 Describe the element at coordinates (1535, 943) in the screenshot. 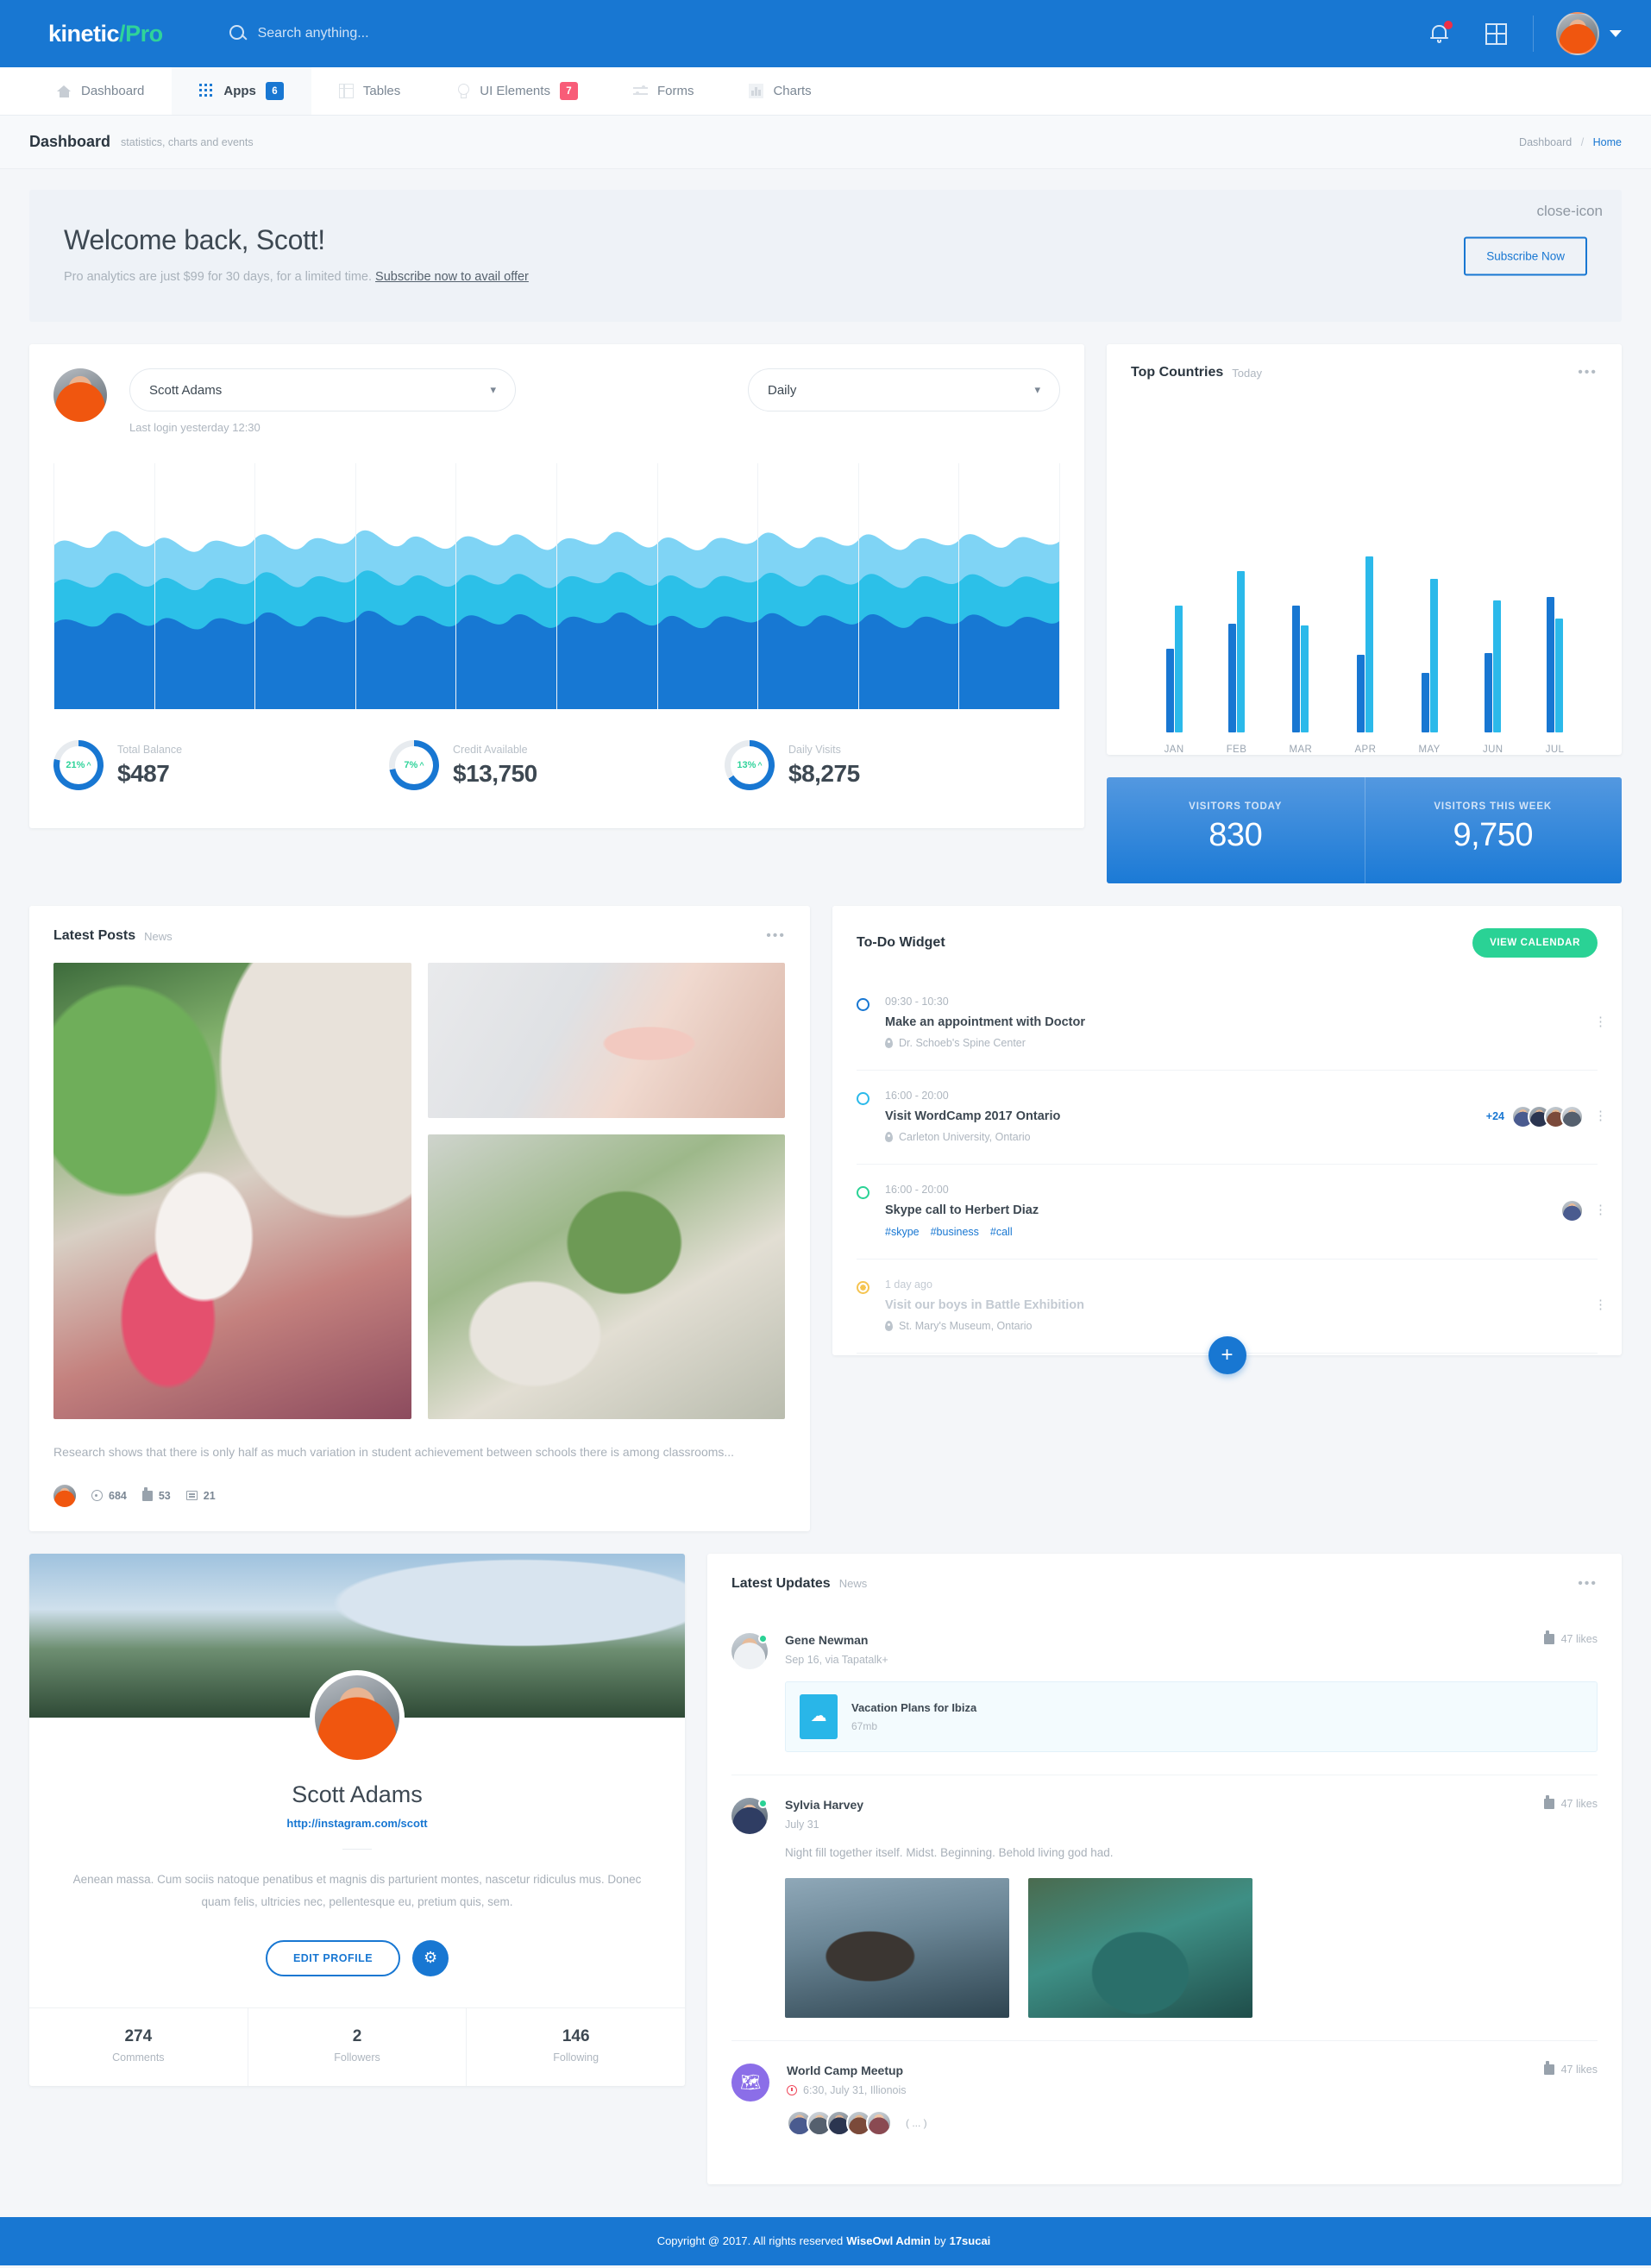

I see `view-calendar-button: VIEW CALENDAR` at that location.